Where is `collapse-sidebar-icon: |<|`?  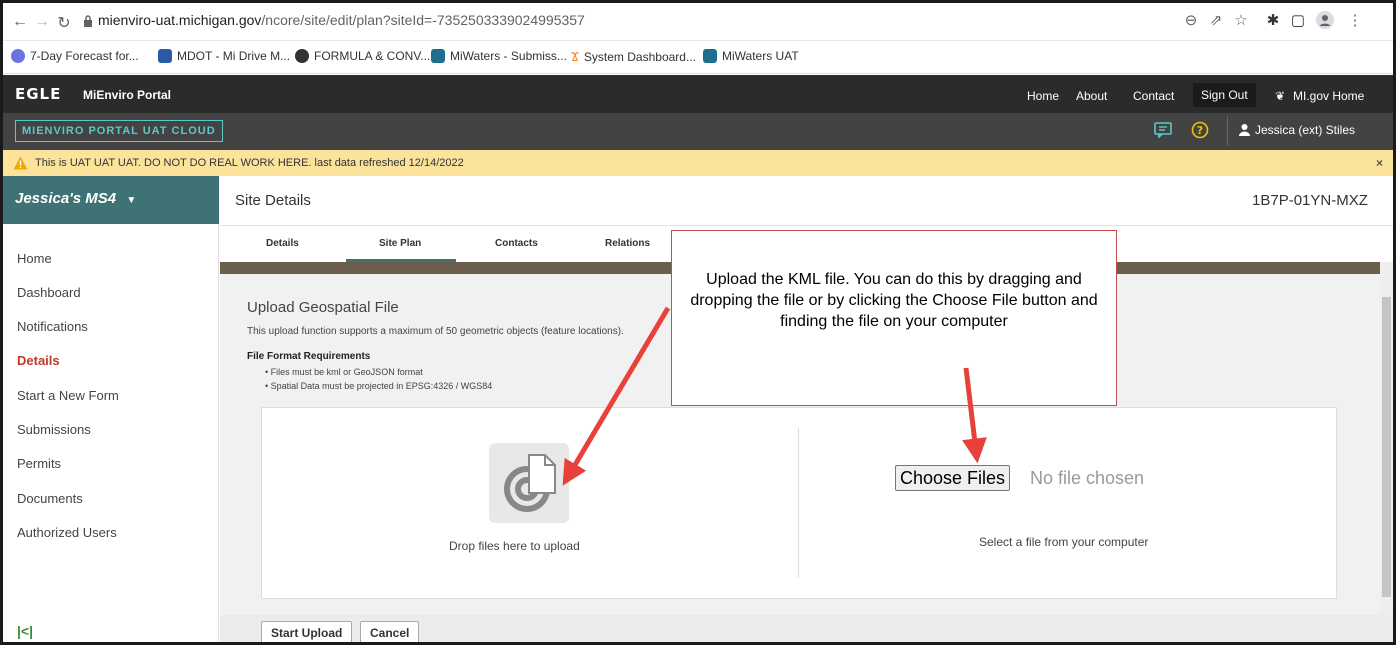 collapse-sidebar-icon: |<| is located at coordinates (25, 631).